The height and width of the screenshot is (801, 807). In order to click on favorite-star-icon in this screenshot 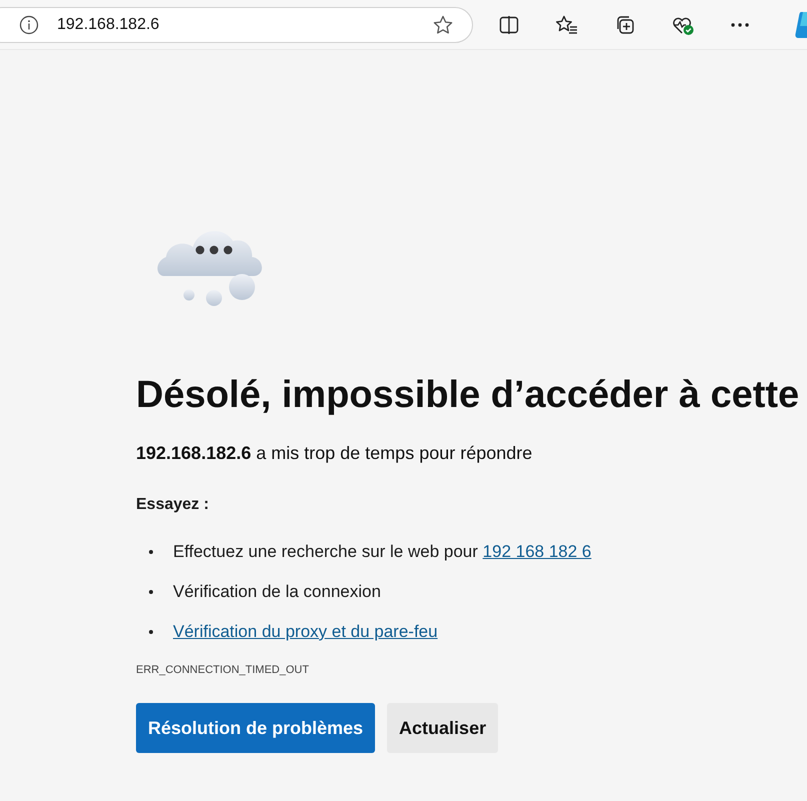, I will do `click(443, 25)`.